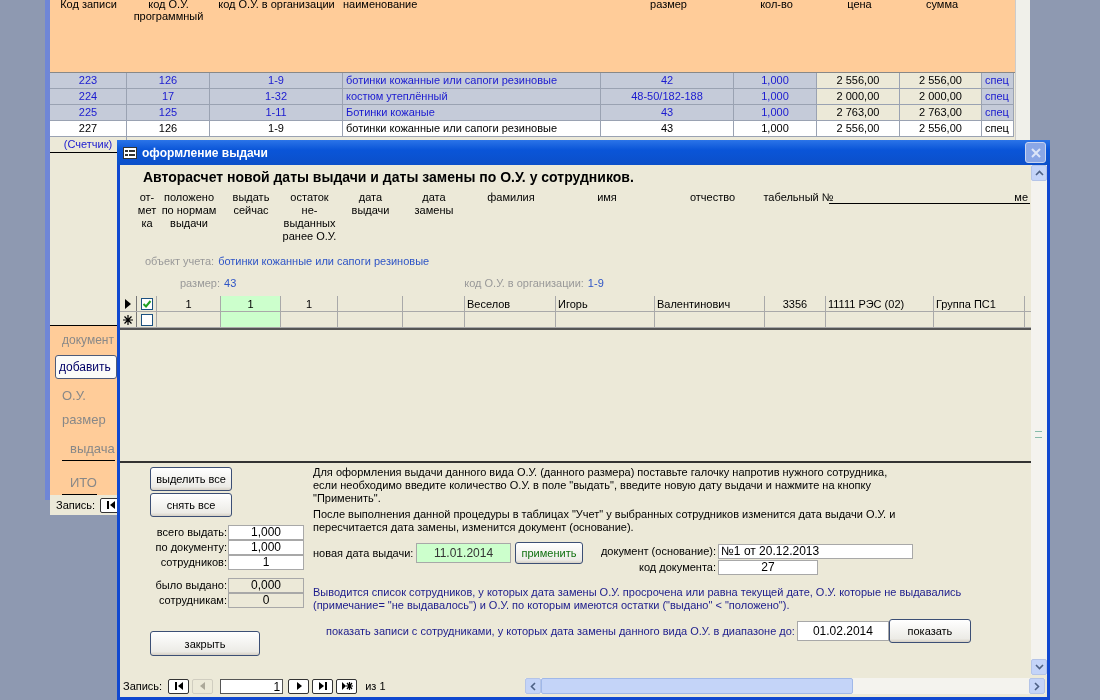 The width and height of the screenshot is (1100, 700). Describe the element at coordinates (191, 532) in the screenshot. I see `field-label: всего выдать:` at that location.